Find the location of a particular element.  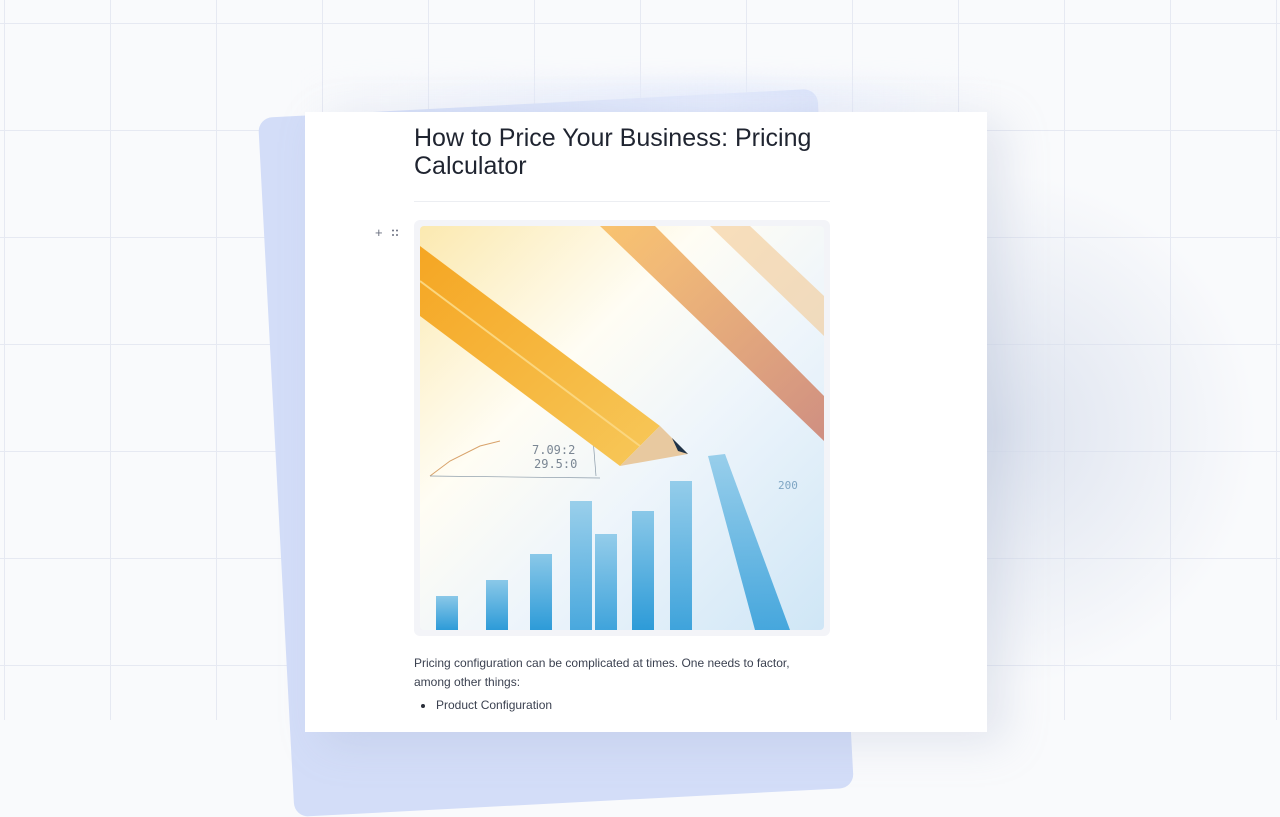

bullet-list: Product Configuration is located at coordinates (483, 705).